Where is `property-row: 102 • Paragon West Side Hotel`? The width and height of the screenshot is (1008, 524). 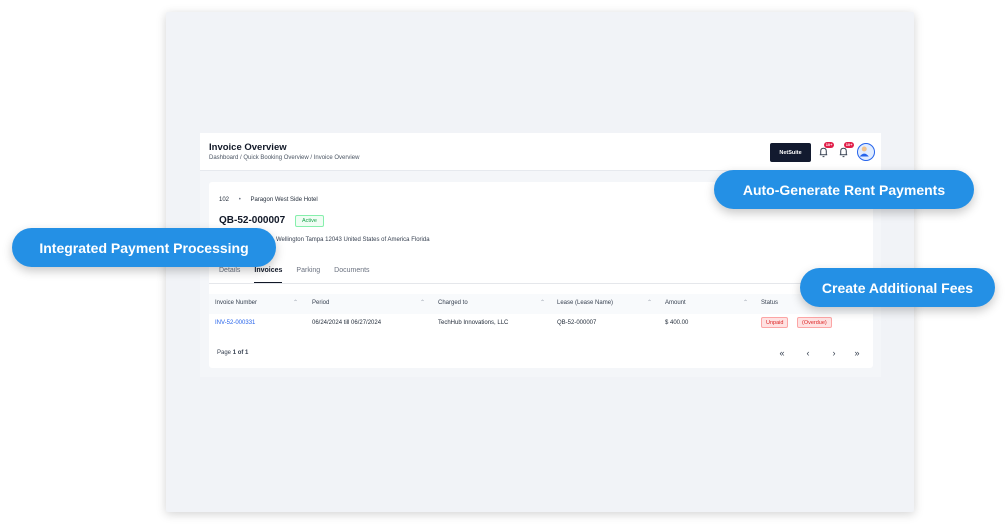
property-row: 102 • Paragon West Side Hotel is located at coordinates (268, 200).